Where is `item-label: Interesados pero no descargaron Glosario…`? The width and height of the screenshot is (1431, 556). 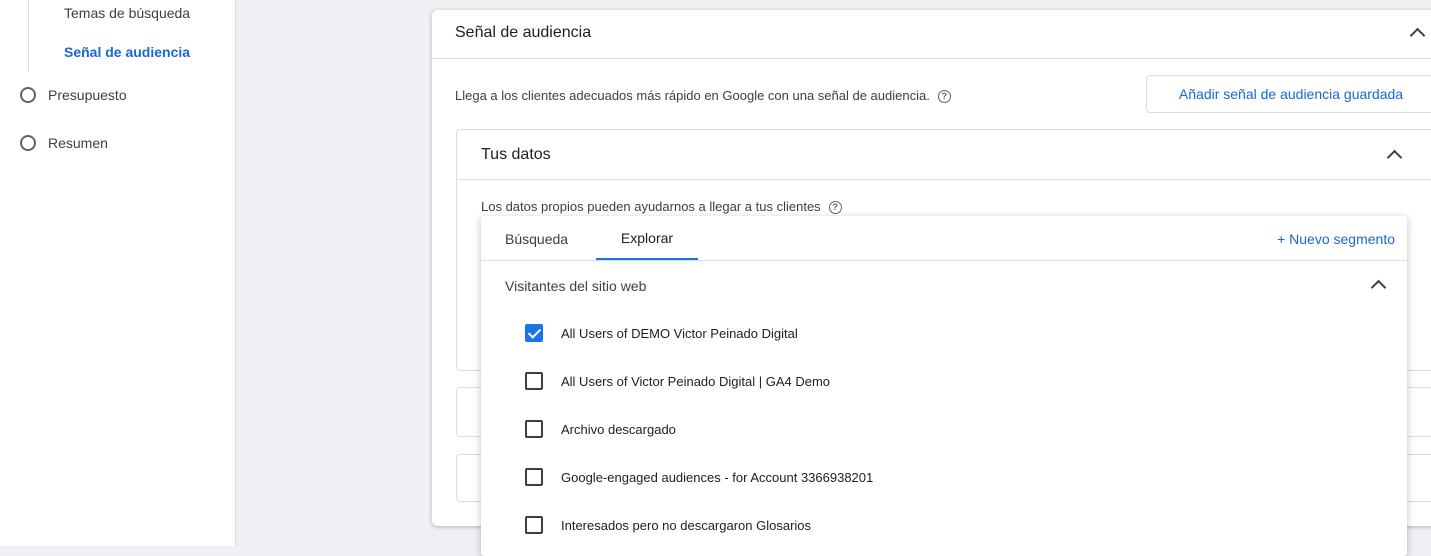 item-label: Interesados pero no descargaron Glosario… is located at coordinates (686, 525).